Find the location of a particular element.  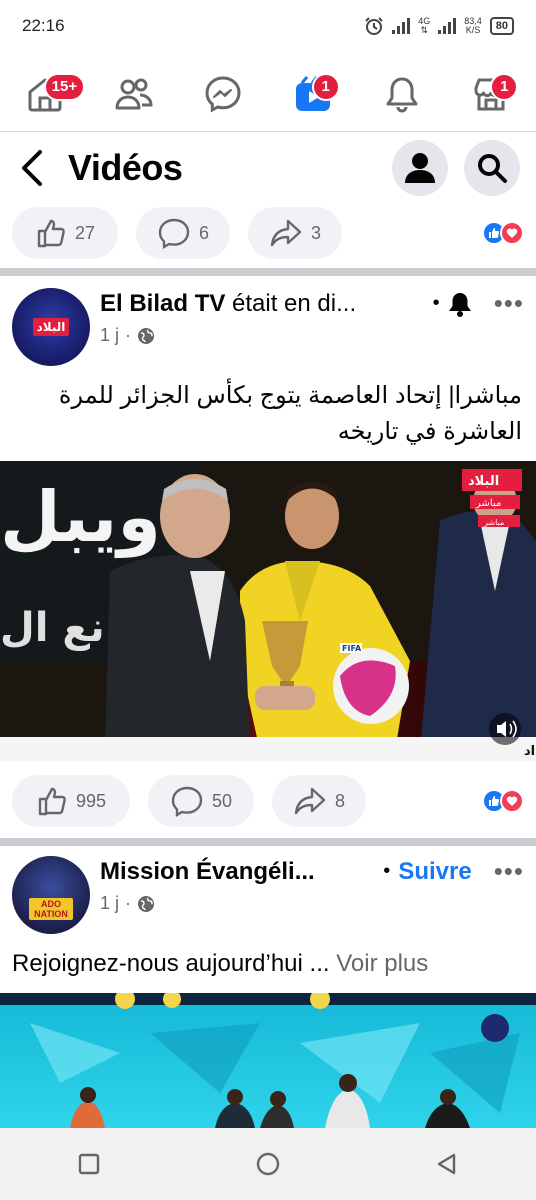

svg-text: FIFA is located at coordinates (352, 648).